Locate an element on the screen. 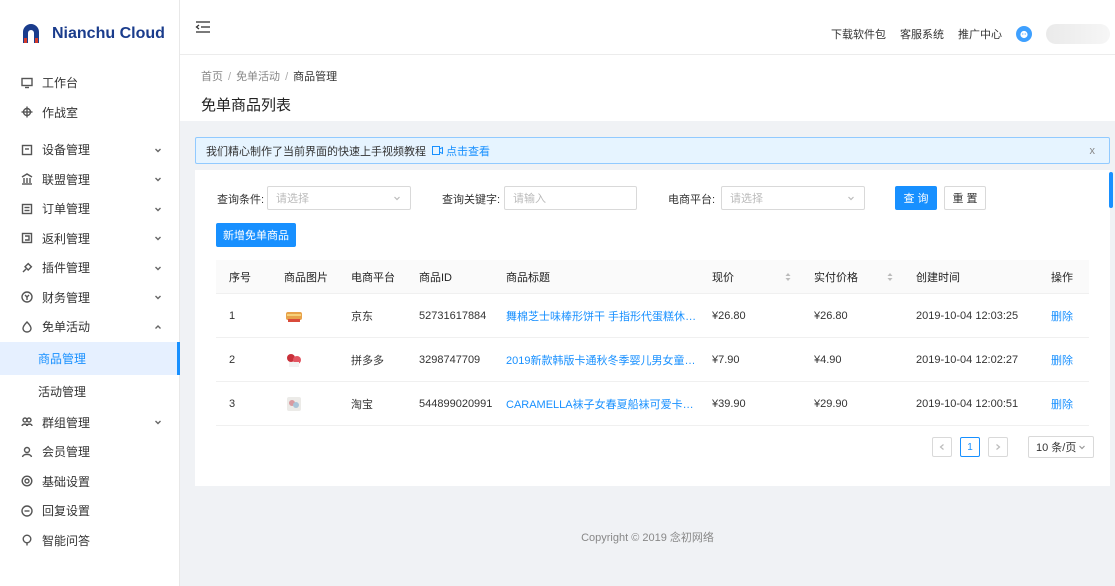  avatar is located at coordinates (1024, 34).